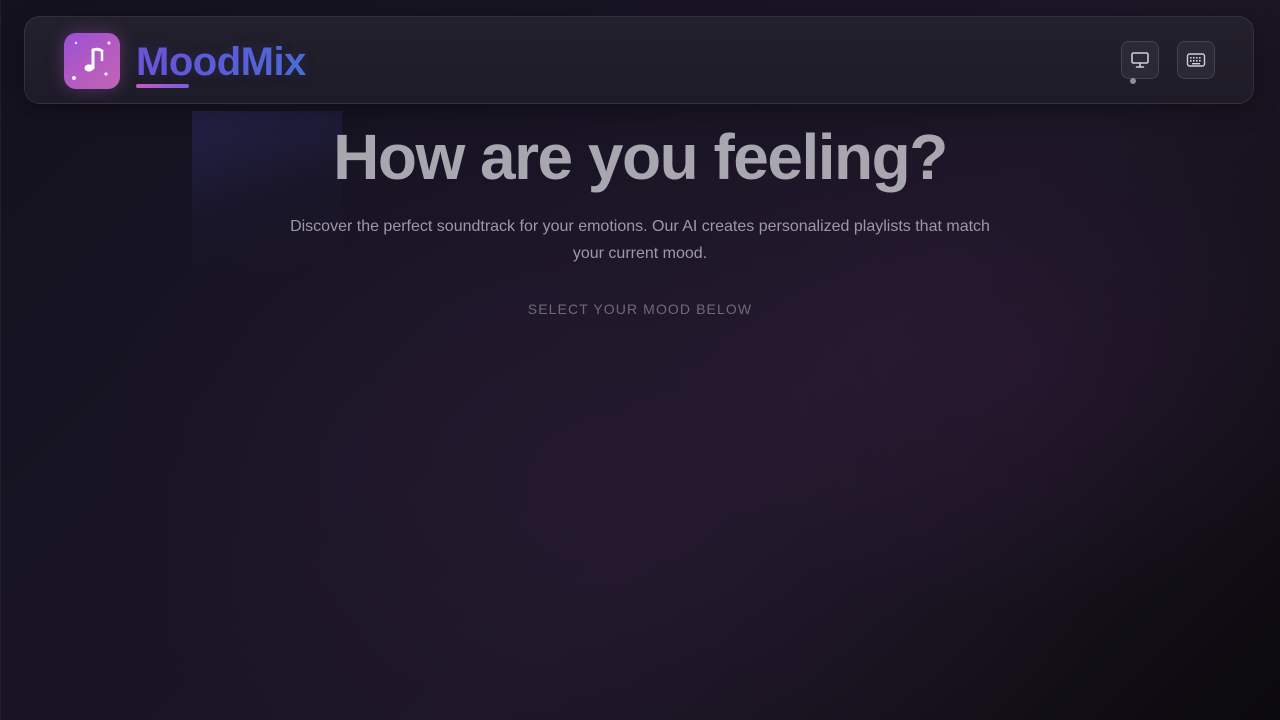 The width and height of the screenshot is (1280, 720). I want to click on monitor-icon, so click(1140, 60).